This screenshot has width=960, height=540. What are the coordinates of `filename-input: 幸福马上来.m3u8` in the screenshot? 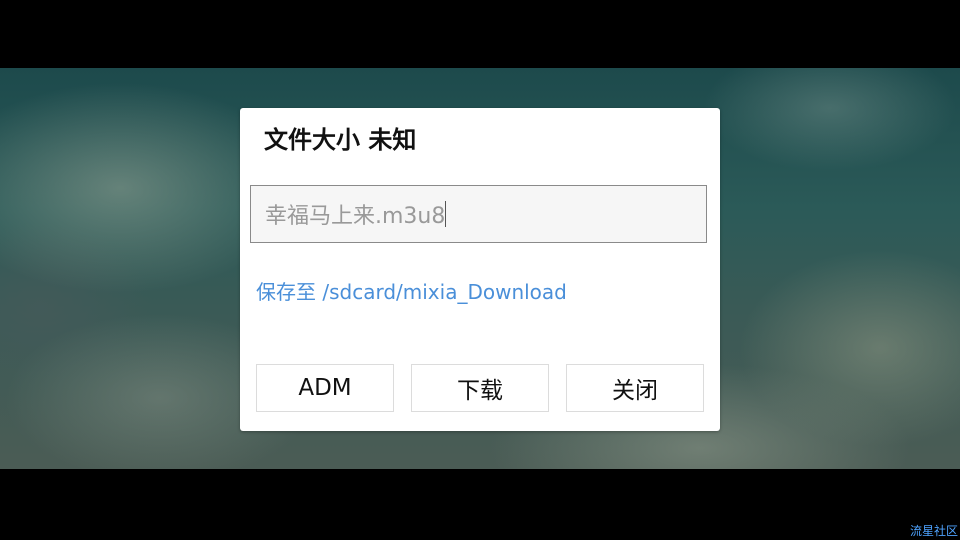 It's located at (478, 214).